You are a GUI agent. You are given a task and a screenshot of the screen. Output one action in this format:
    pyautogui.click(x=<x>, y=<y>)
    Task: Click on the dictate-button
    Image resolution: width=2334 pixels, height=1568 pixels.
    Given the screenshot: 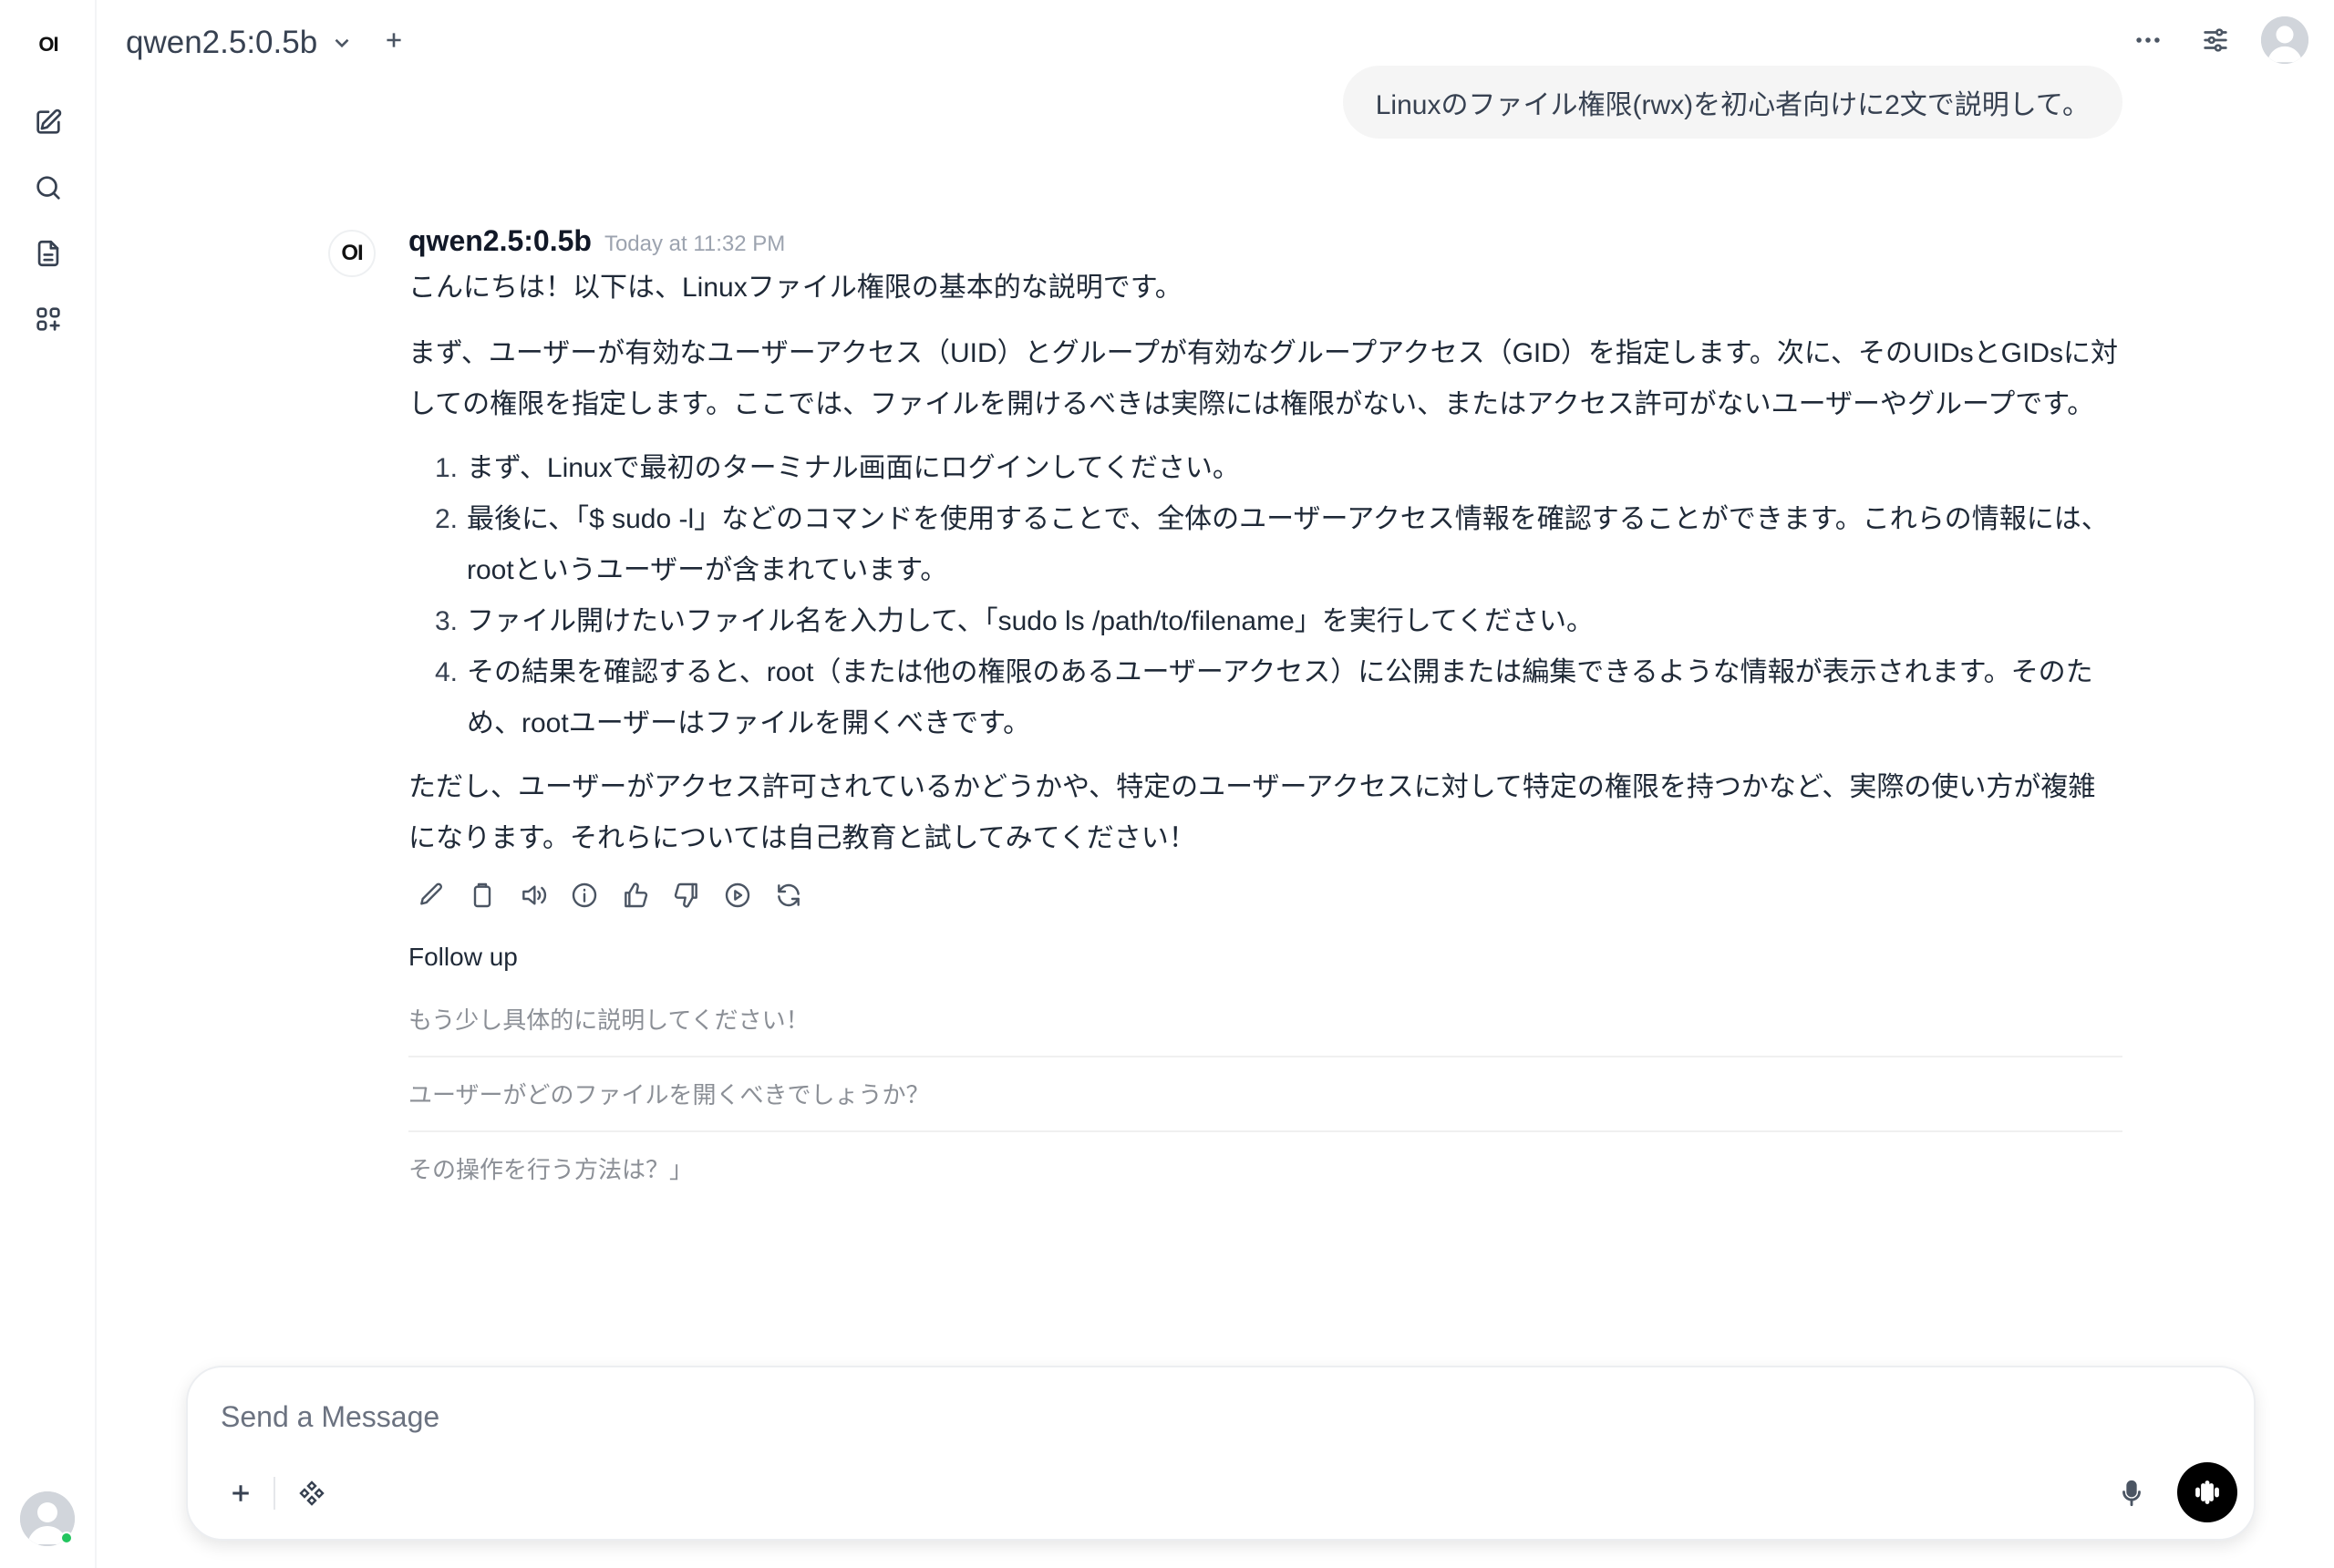 What is the action you would take?
    pyautogui.click(x=2132, y=1493)
    